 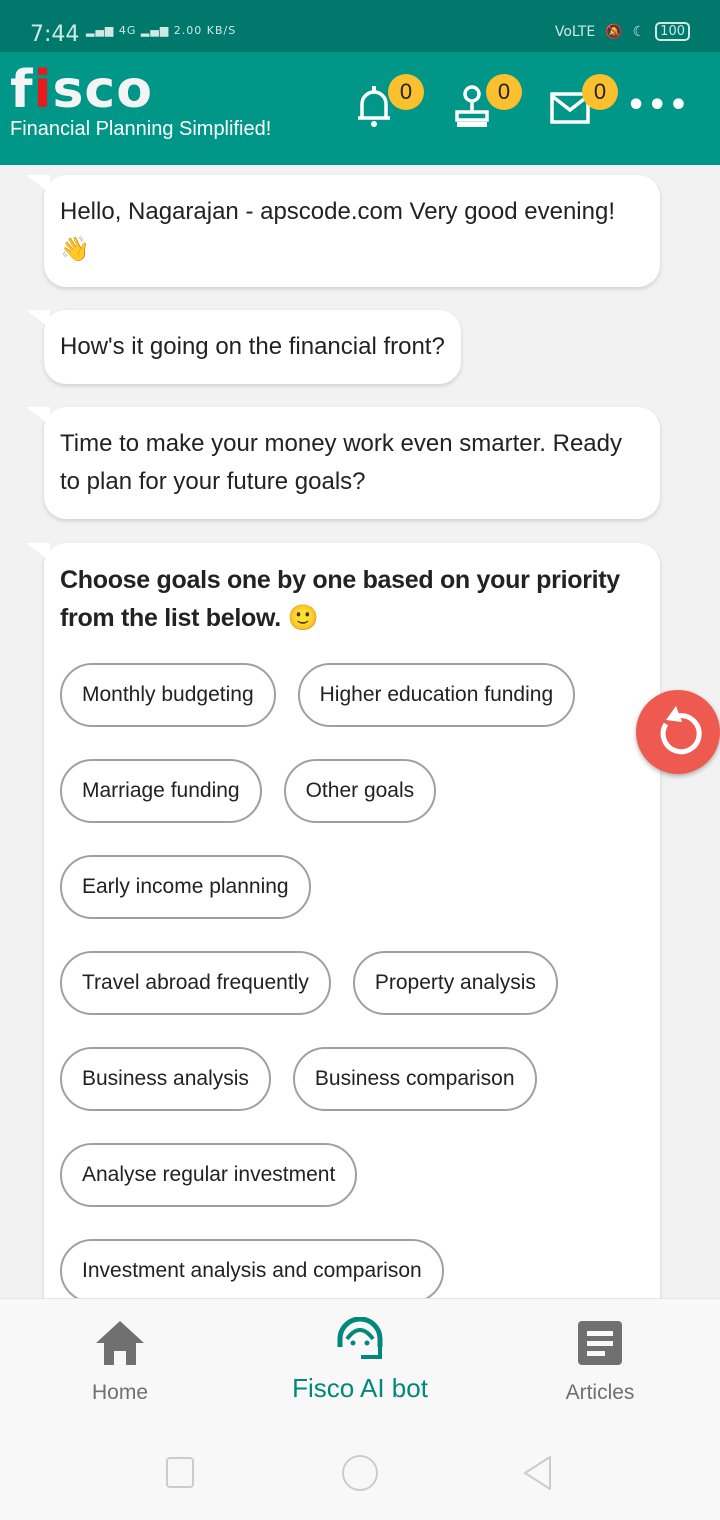 I want to click on bottom-nav: Home Fisco AI bot Articles, so click(x=360, y=1364).